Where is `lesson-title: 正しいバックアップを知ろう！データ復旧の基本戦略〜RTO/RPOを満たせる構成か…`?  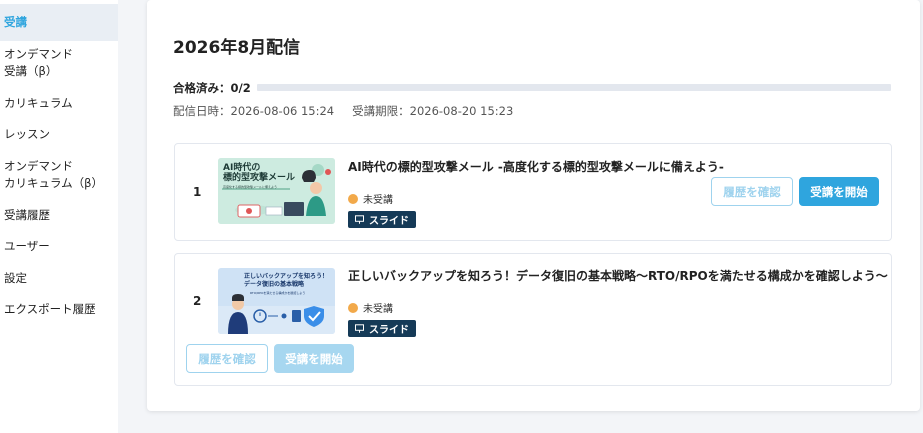
lesson-title: 正しいバックアップを知ろう！データ復旧の基本戦略〜RTO/RPOを満たせる構成か… is located at coordinates (618, 275).